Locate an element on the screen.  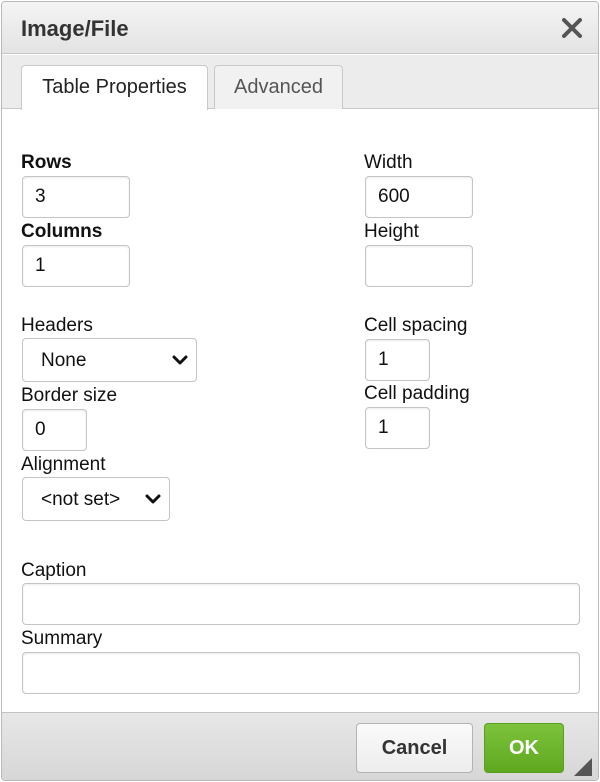
ok-button: OK is located at coordinates (524, 748).